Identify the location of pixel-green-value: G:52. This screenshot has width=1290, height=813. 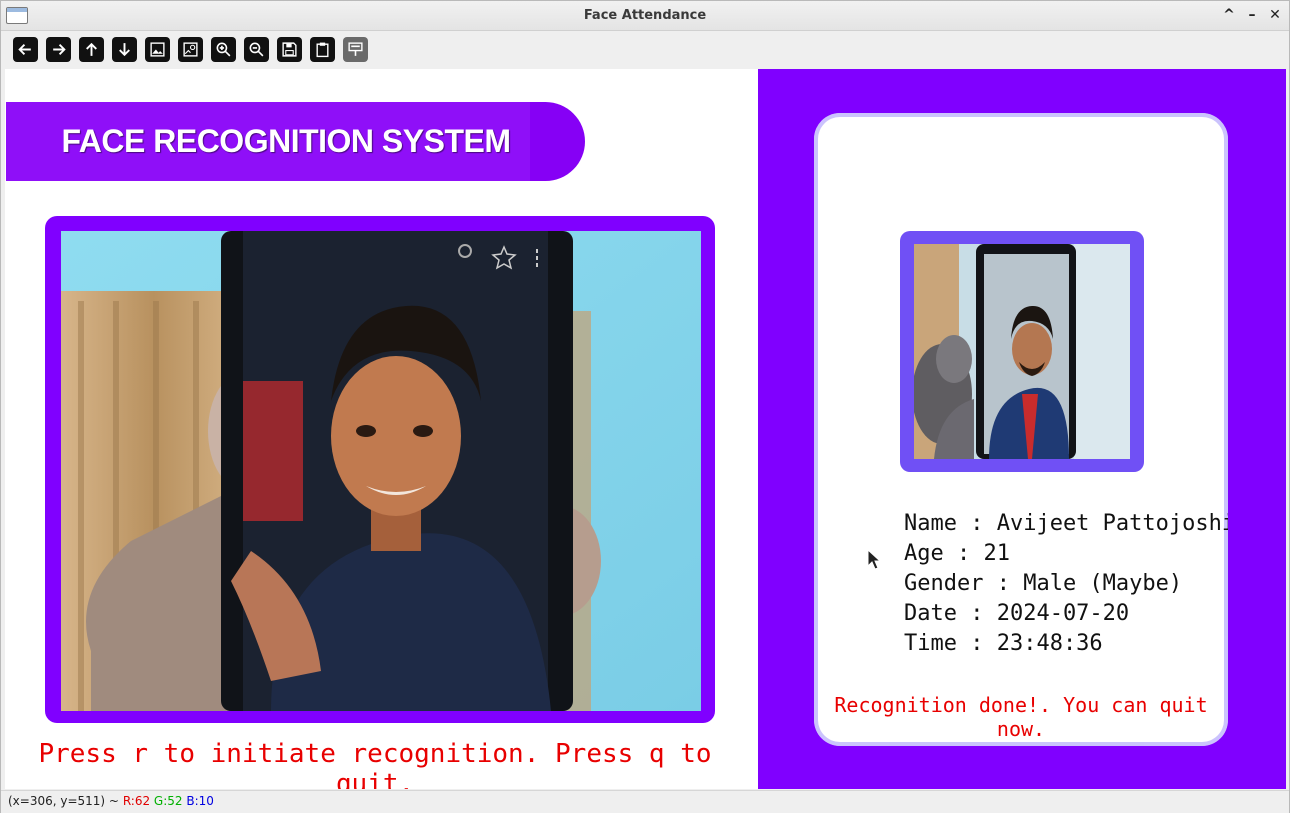
(168, 801).